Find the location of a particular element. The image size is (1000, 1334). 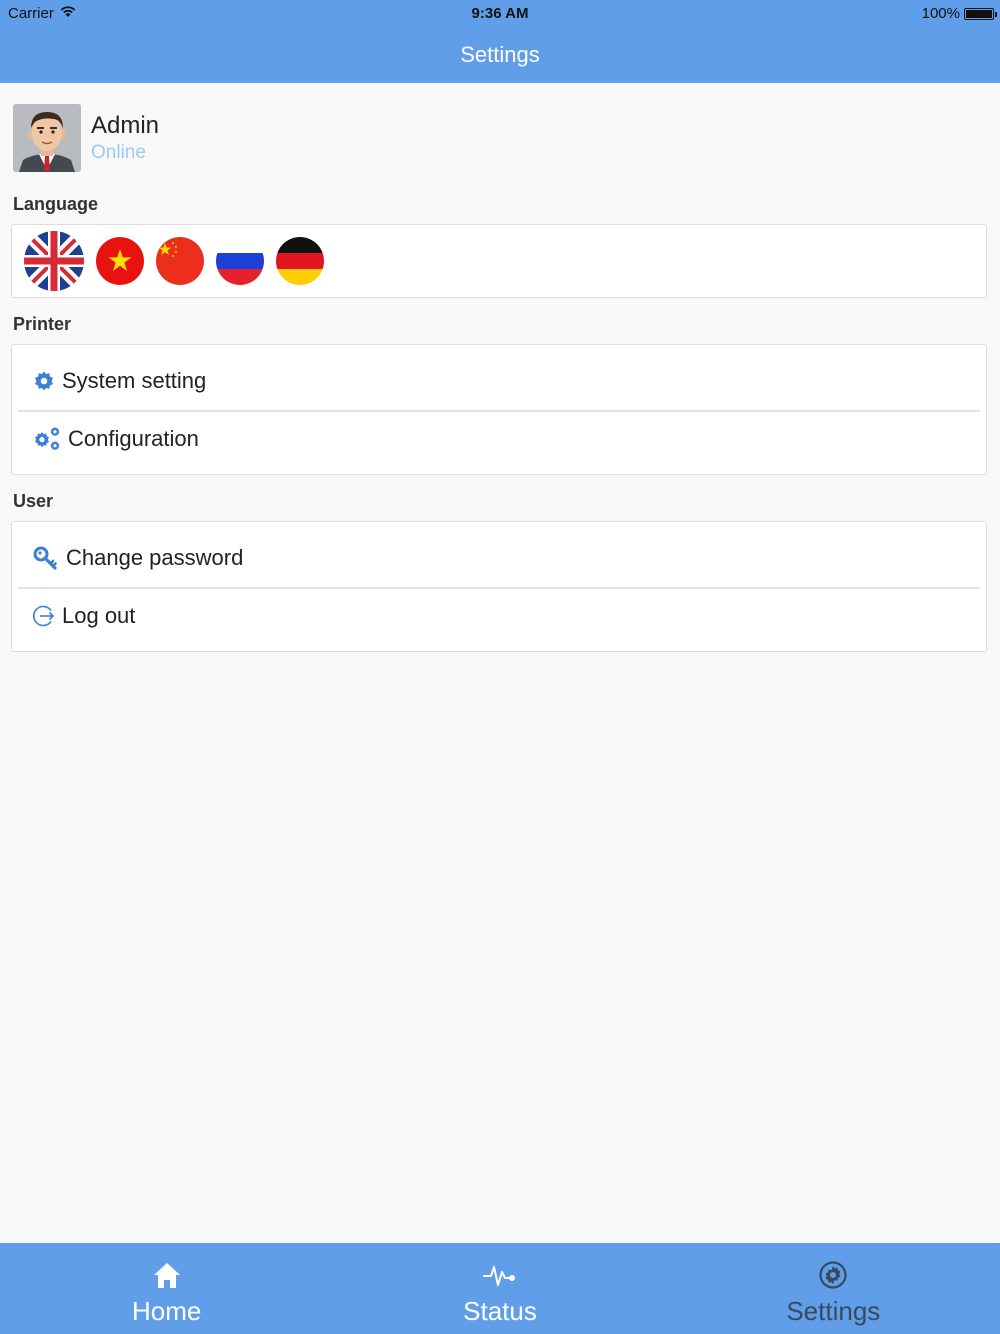

profile-text: Admin Online is located at coordinates (125, 138).